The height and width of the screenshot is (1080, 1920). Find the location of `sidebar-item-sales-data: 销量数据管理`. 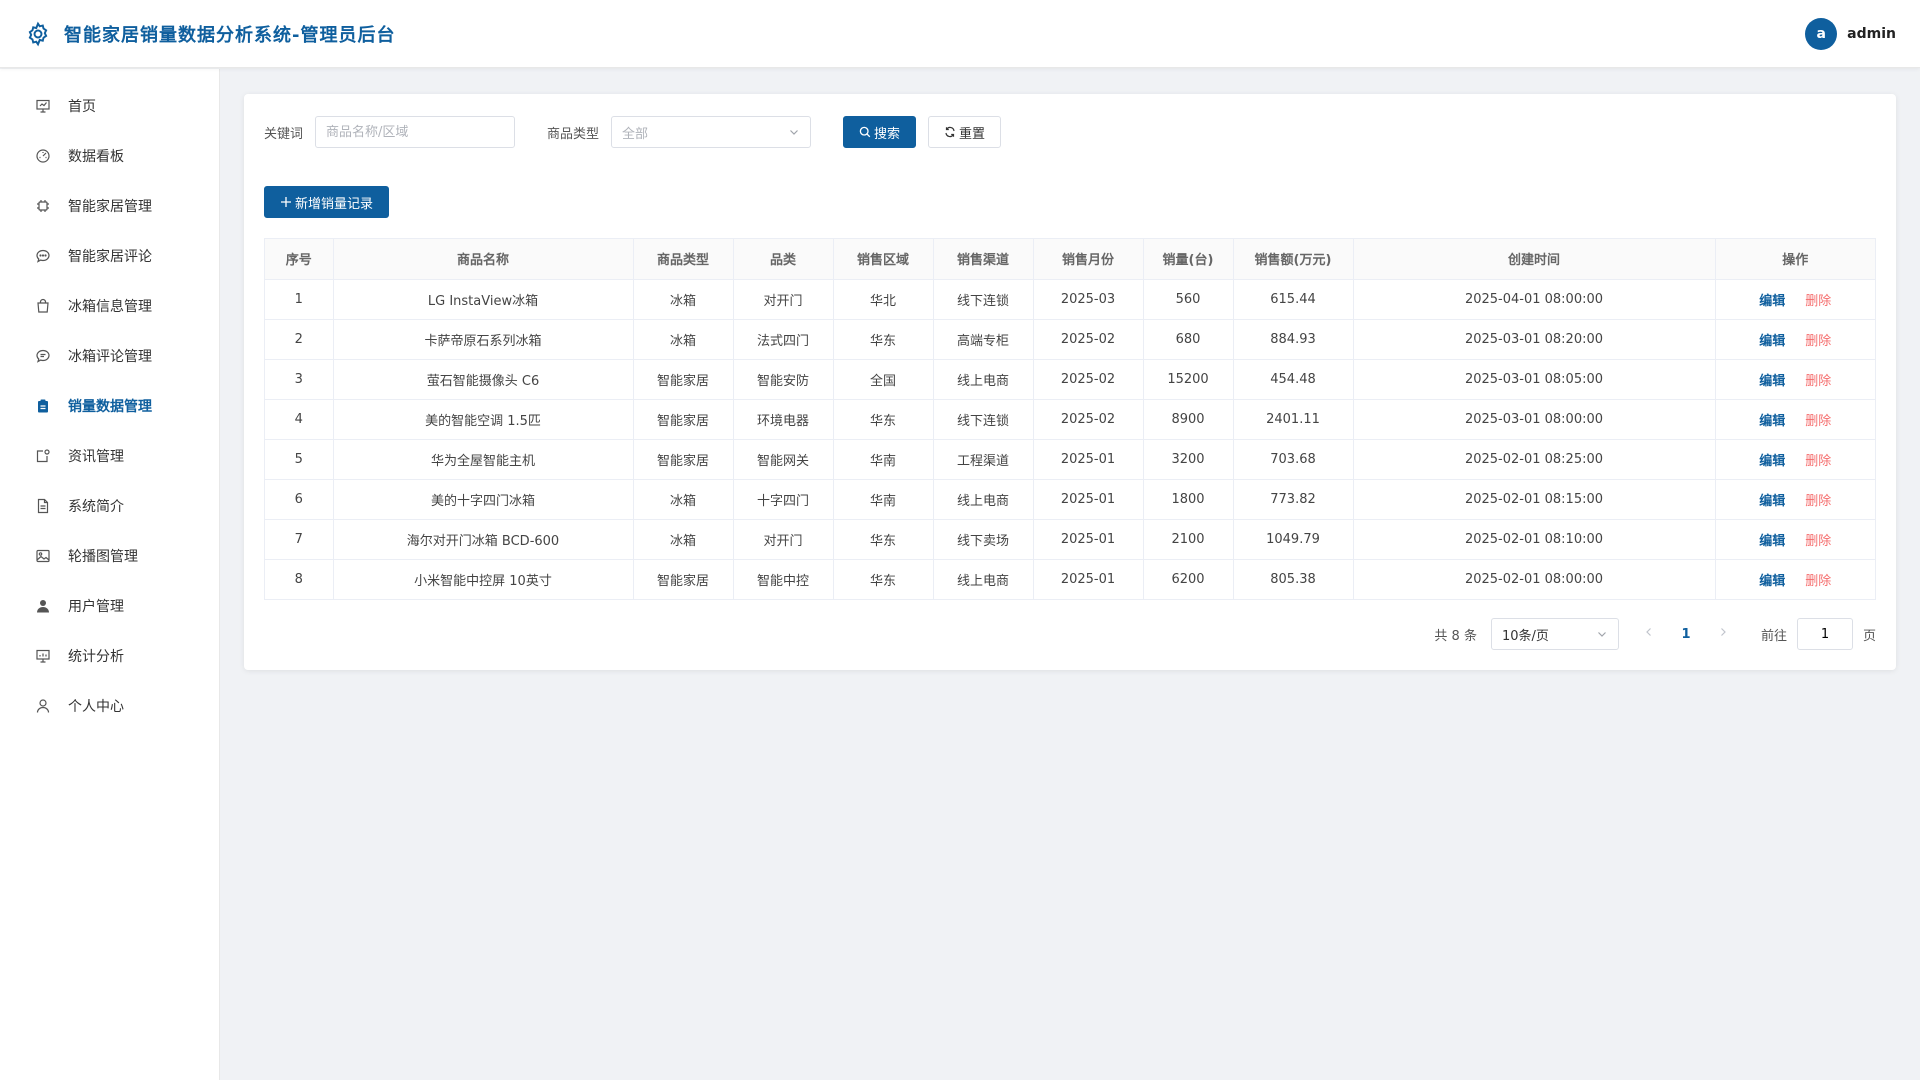

sidebar-item-sales-data: 销量数据管理 is located at coordinates (109, 406).